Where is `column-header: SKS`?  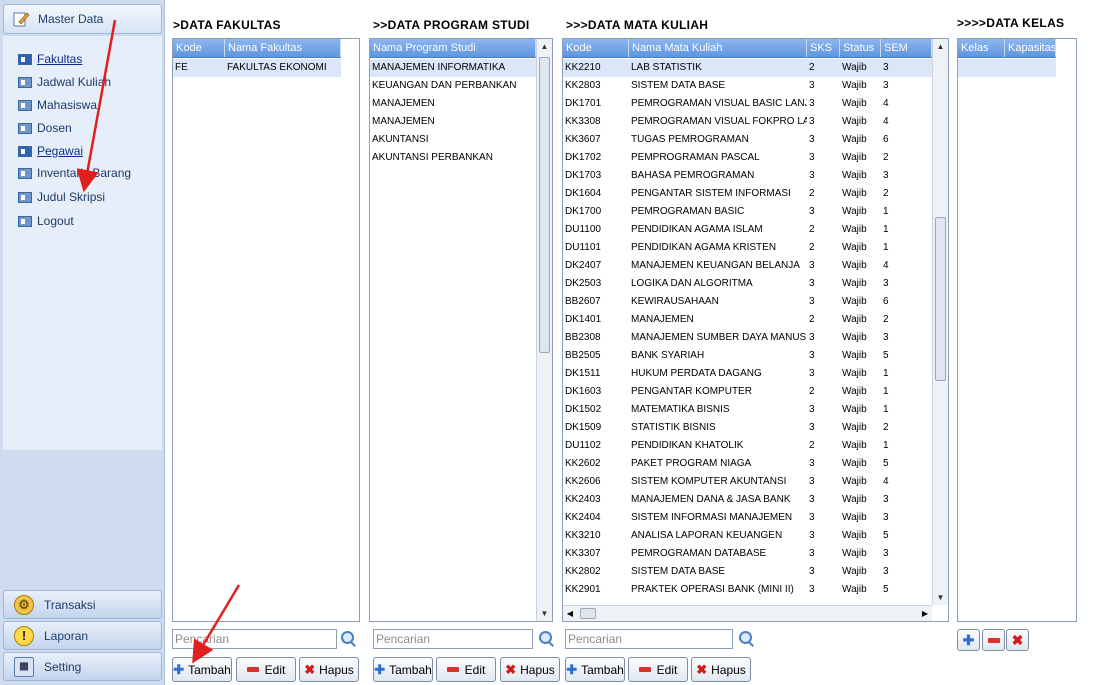
column-header: SKS is located at coordinates (823, 48).